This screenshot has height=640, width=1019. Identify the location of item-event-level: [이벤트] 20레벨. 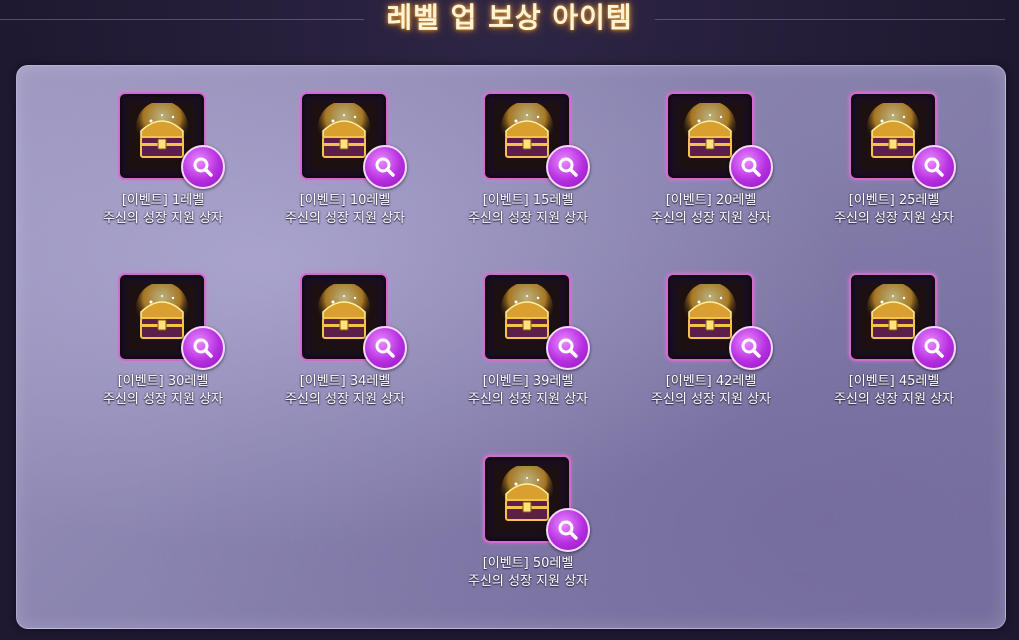
(711, 200).